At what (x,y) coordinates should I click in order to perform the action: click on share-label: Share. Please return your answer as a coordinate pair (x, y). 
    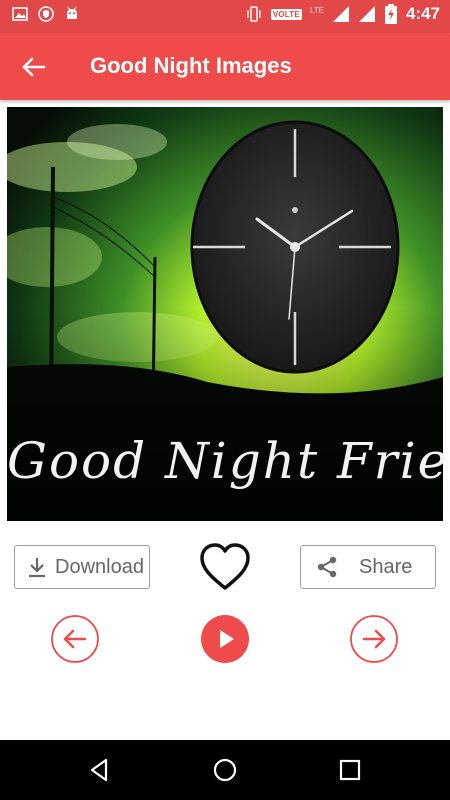
    Looking at the image, I should click on (386, 566).